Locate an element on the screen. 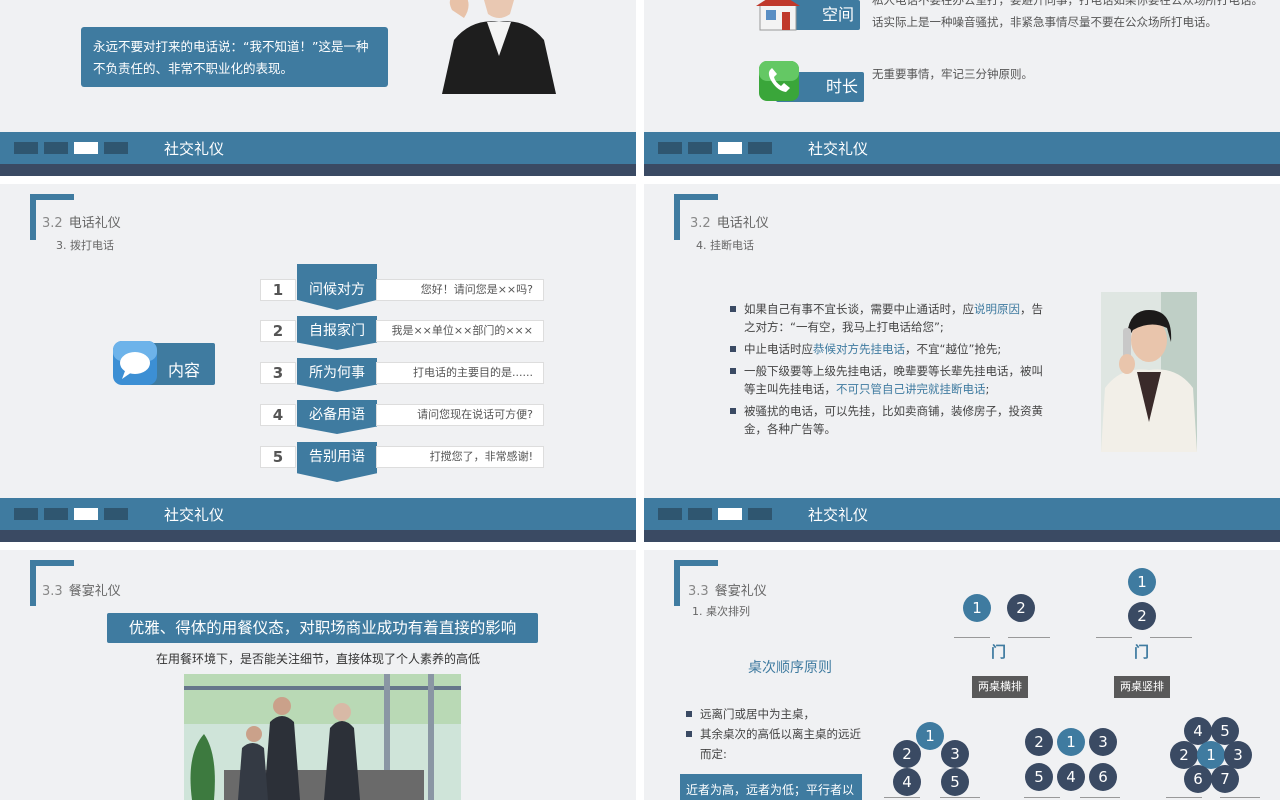 The height and width of the screenshot is (800, 1280). subtitle: 3. 拨打电话 is located at coordinates (85, 245).